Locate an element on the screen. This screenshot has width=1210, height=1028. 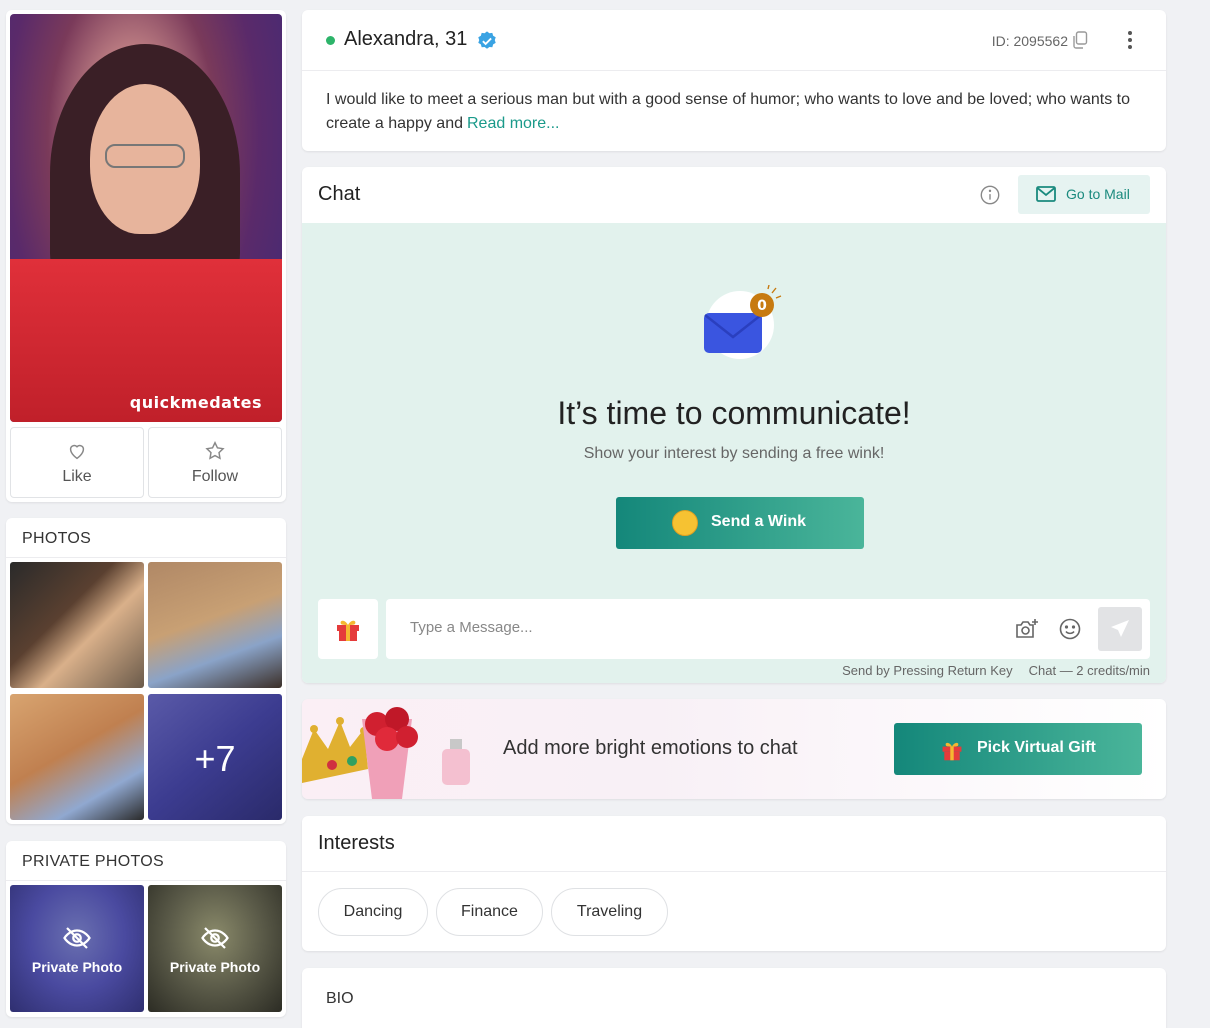
gift-button is located at coordinates (348, 629).